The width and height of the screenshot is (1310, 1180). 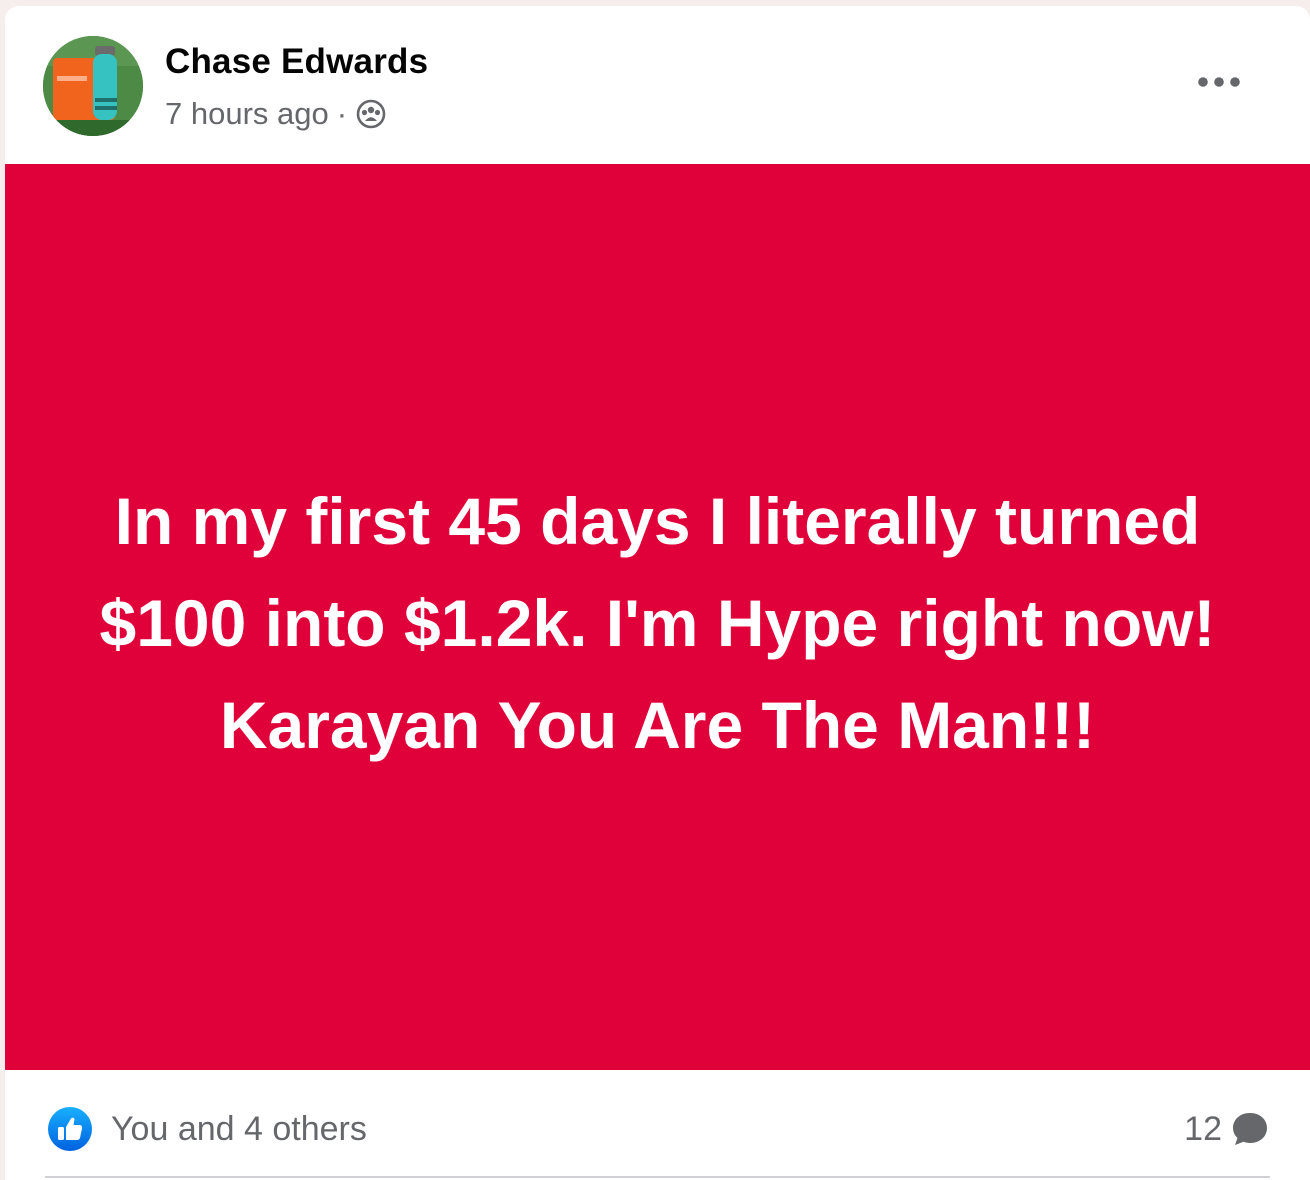 I want to click on reactions-summary: You and 4 others, so click(x=239, y=1129).